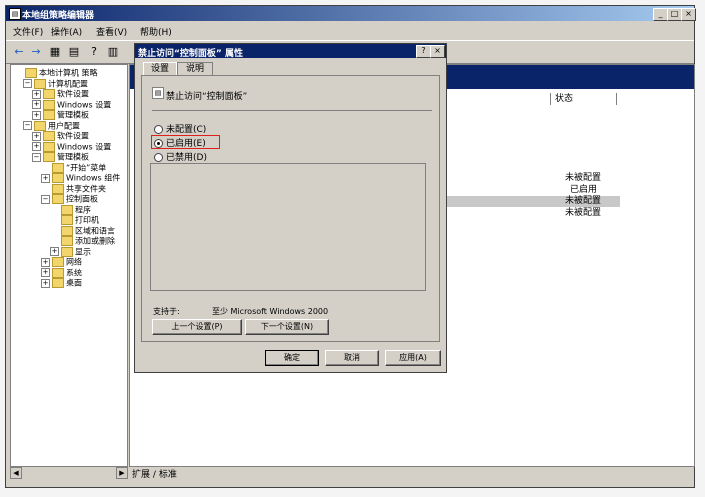 The image size is (705, 497). What do you see at coordinates (287, 327) in the screenshot?
I see `next-setting-button: 下一个设置(N)` at bounding box center [287, 327].